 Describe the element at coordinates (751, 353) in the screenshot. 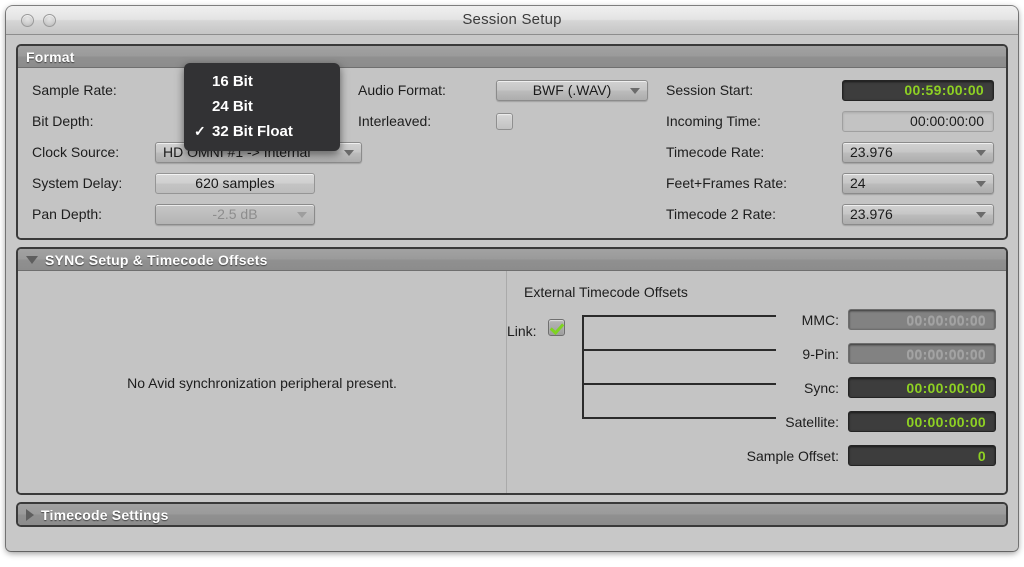

I see `offset-row-9pin: 9-Pin: 00:00:00:00` at that location.